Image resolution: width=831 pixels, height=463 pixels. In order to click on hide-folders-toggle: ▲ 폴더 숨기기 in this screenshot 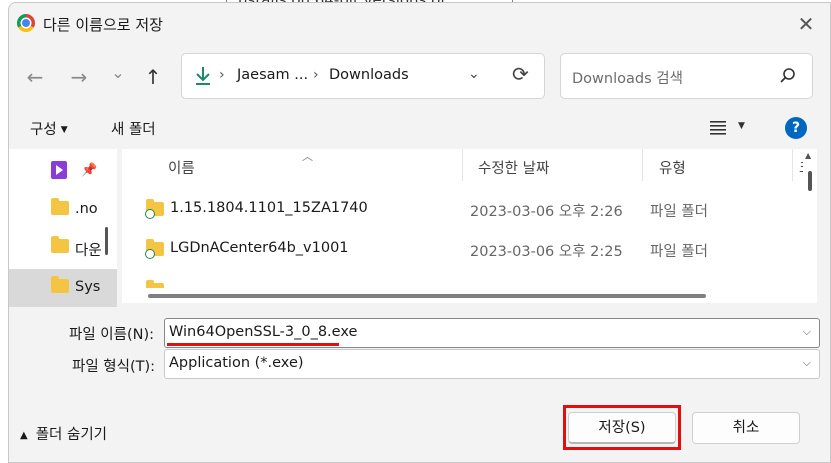, I will do `click(63, 433)`.